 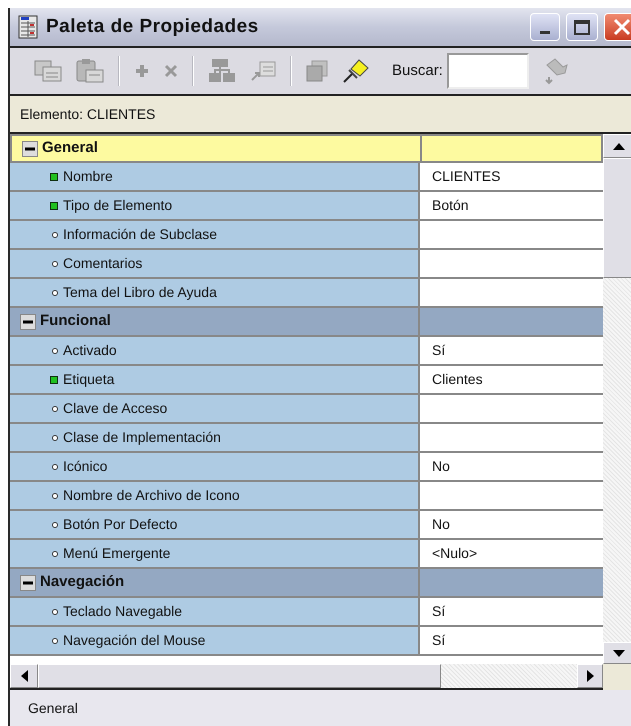 I want to click on window-title: Paleta de Propiedades, so click(x=152, y=26).